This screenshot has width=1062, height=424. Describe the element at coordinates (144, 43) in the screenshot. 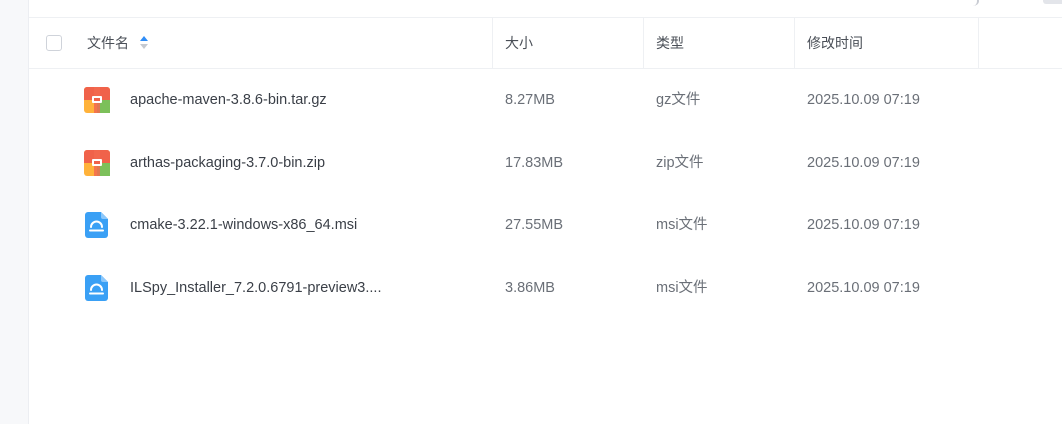

I see `sort-ascending-icon` at that location.